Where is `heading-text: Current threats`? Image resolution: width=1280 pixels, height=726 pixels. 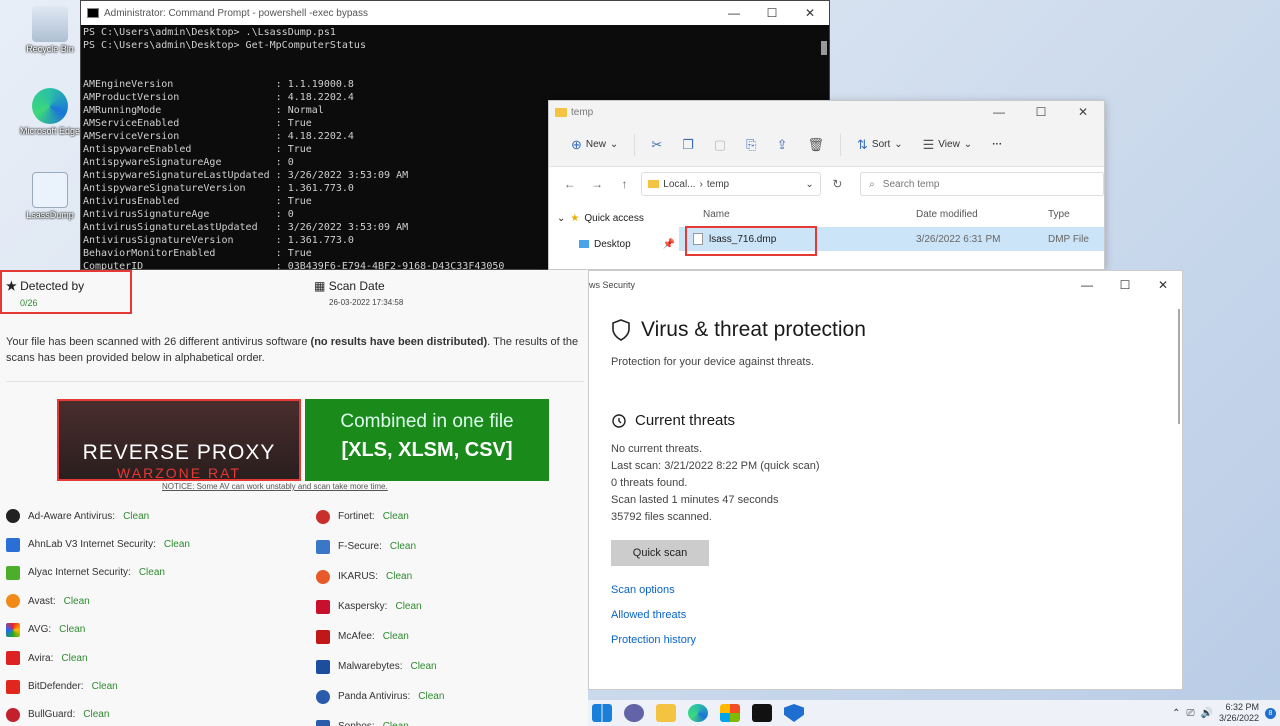 heading-text: Current threats is located at coordinates (685, 420).